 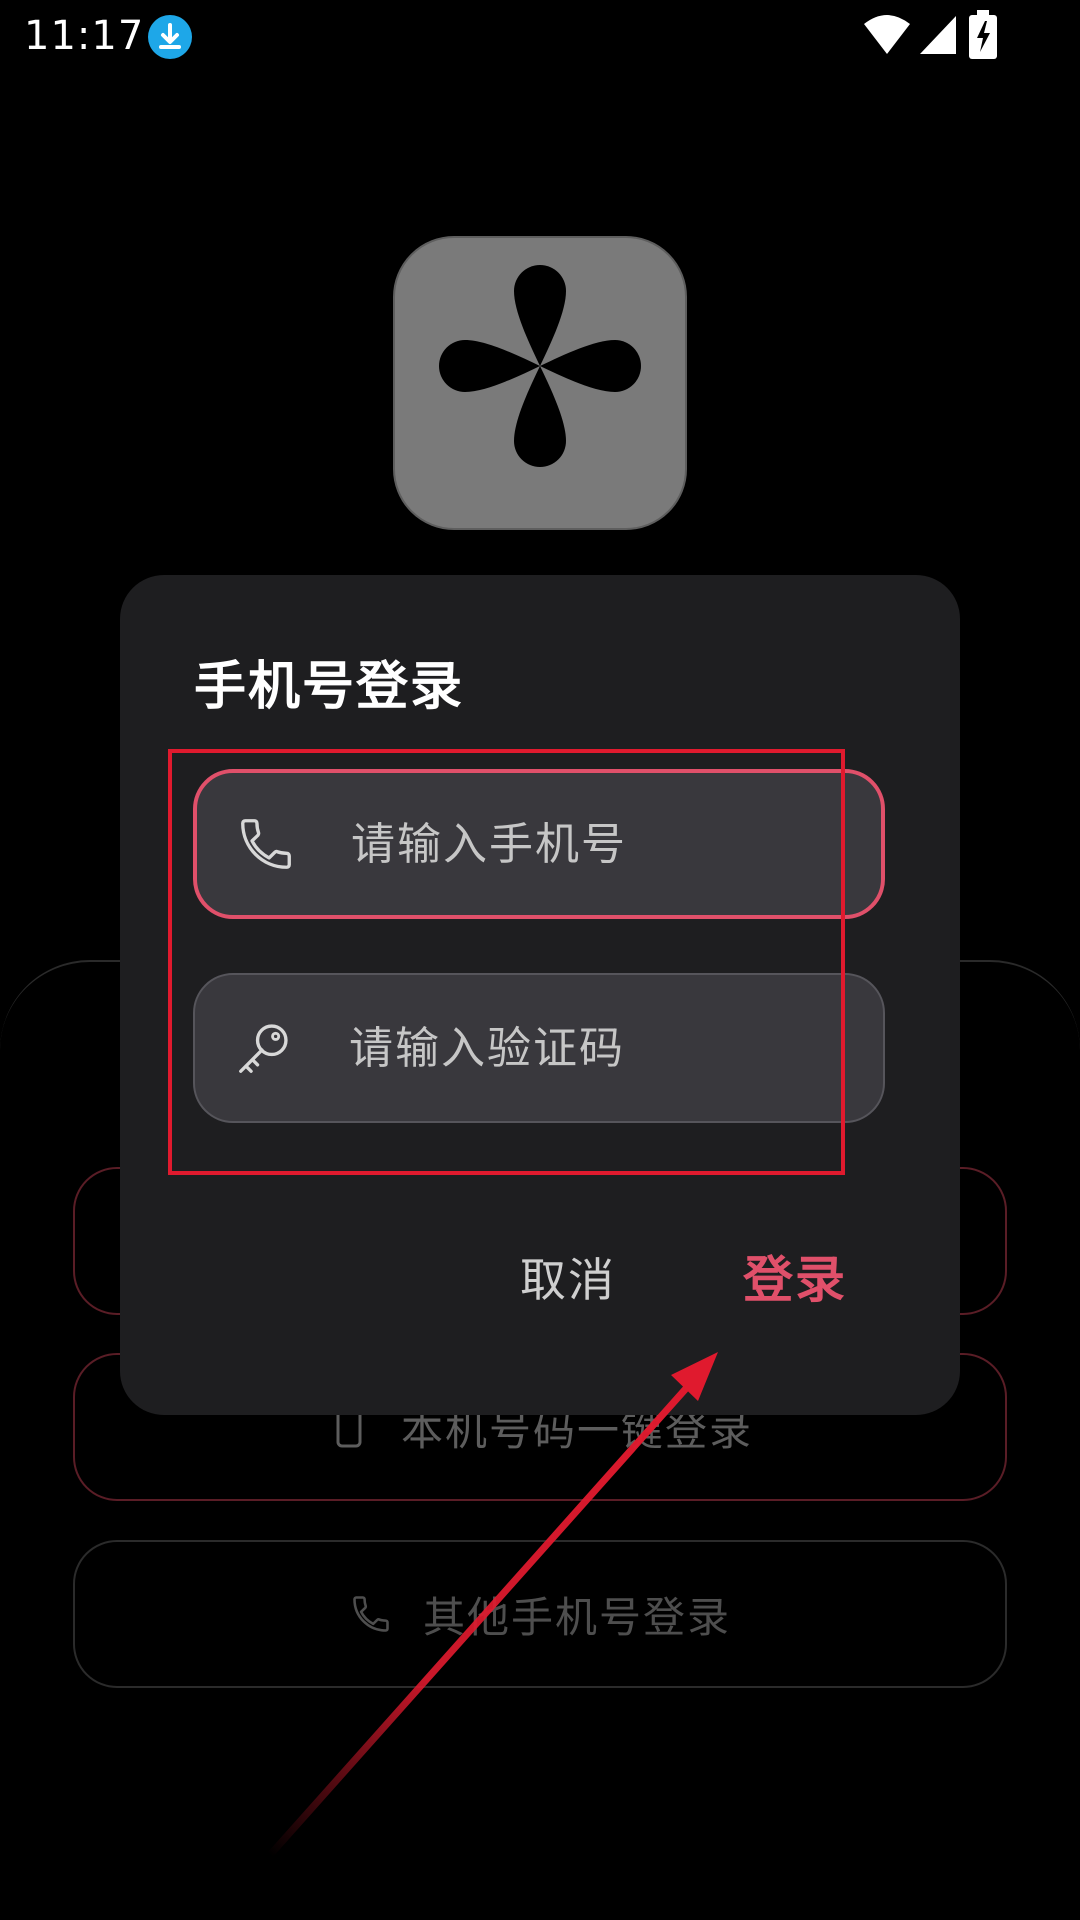 I want to click on four-petal-logo-icon, so click(x=540, y=383).